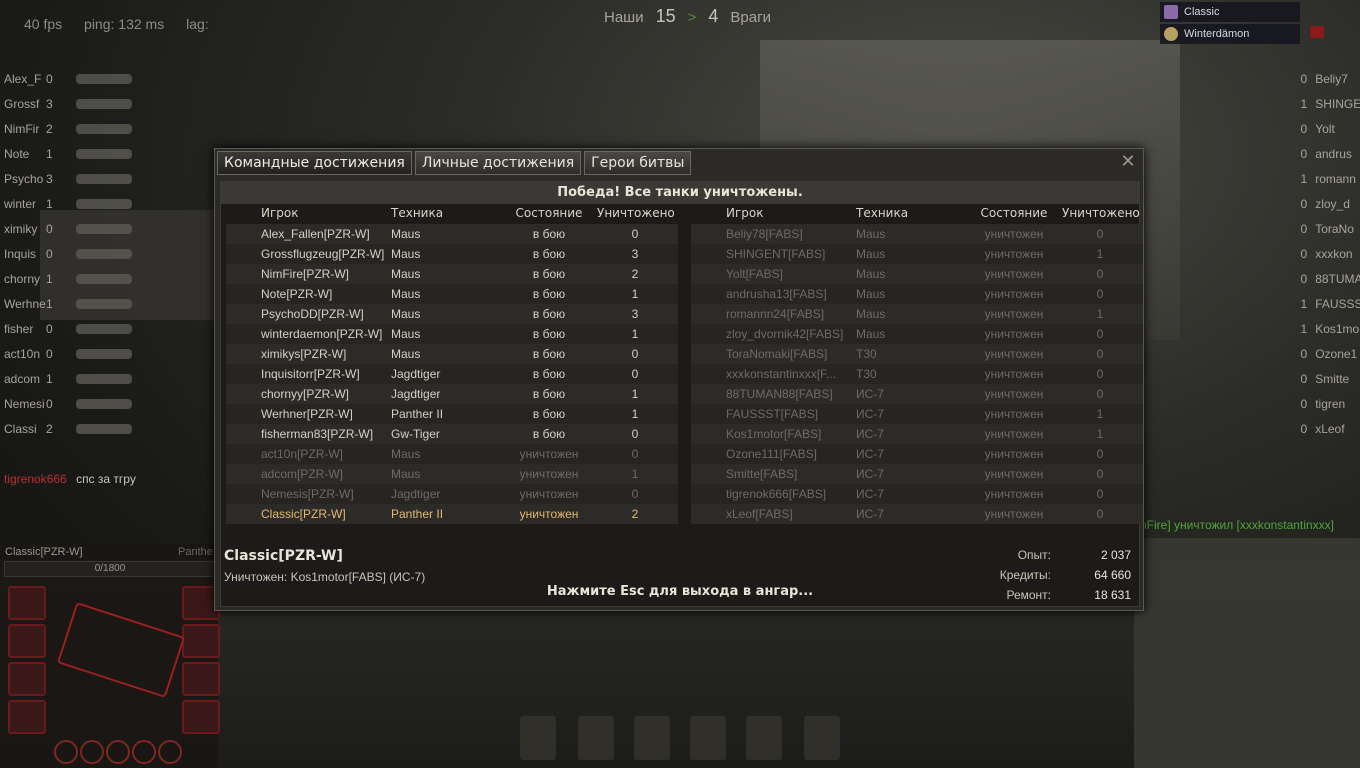  Describe the element at coordinates (27, 679) in the screenshot. I see `gun-icon` at that location.